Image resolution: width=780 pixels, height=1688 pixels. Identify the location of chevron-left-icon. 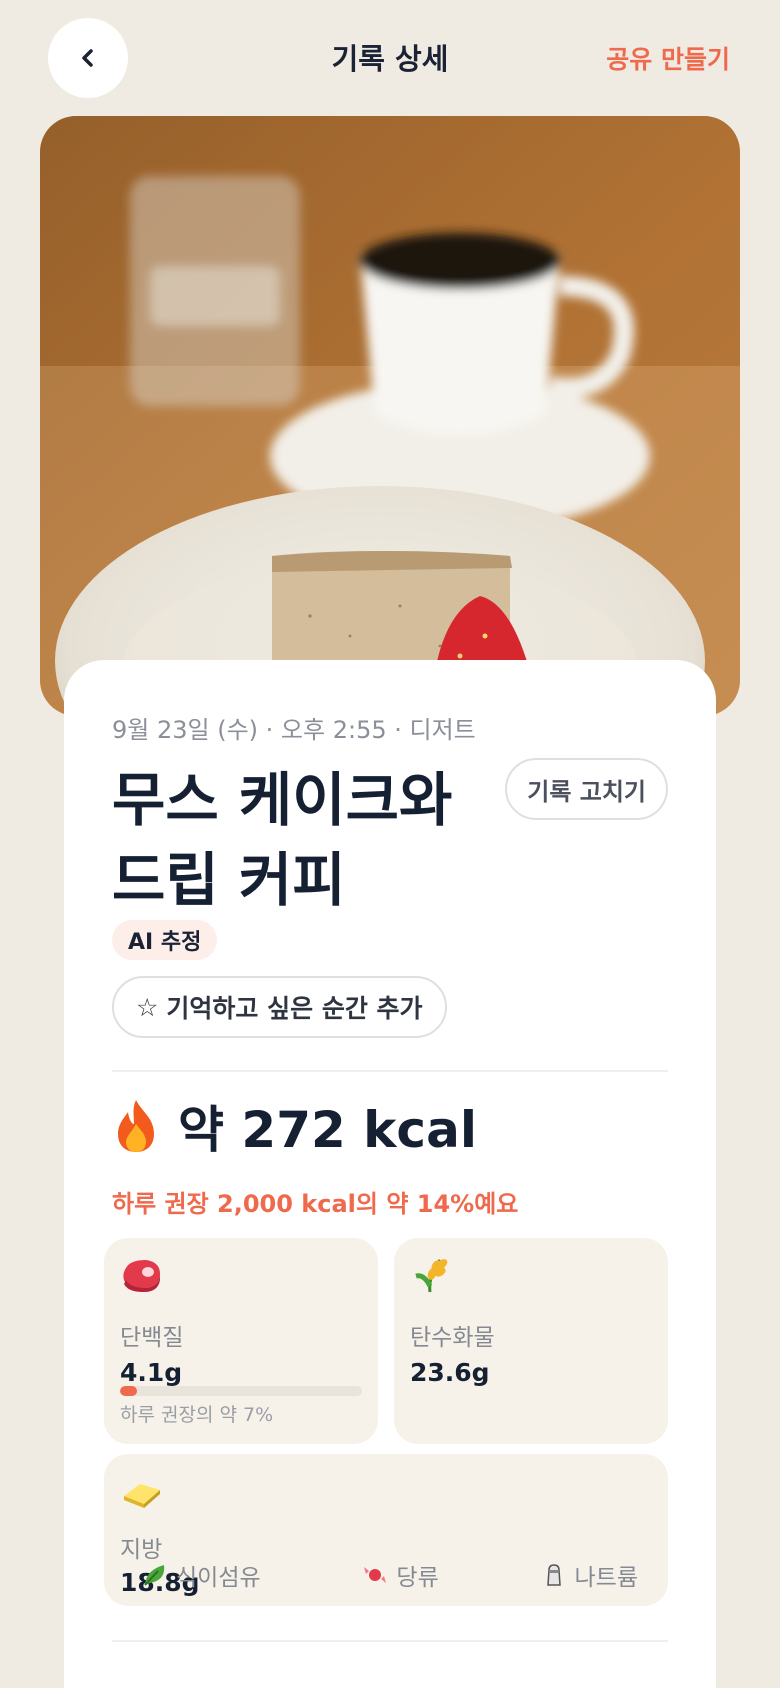
(87, 58).